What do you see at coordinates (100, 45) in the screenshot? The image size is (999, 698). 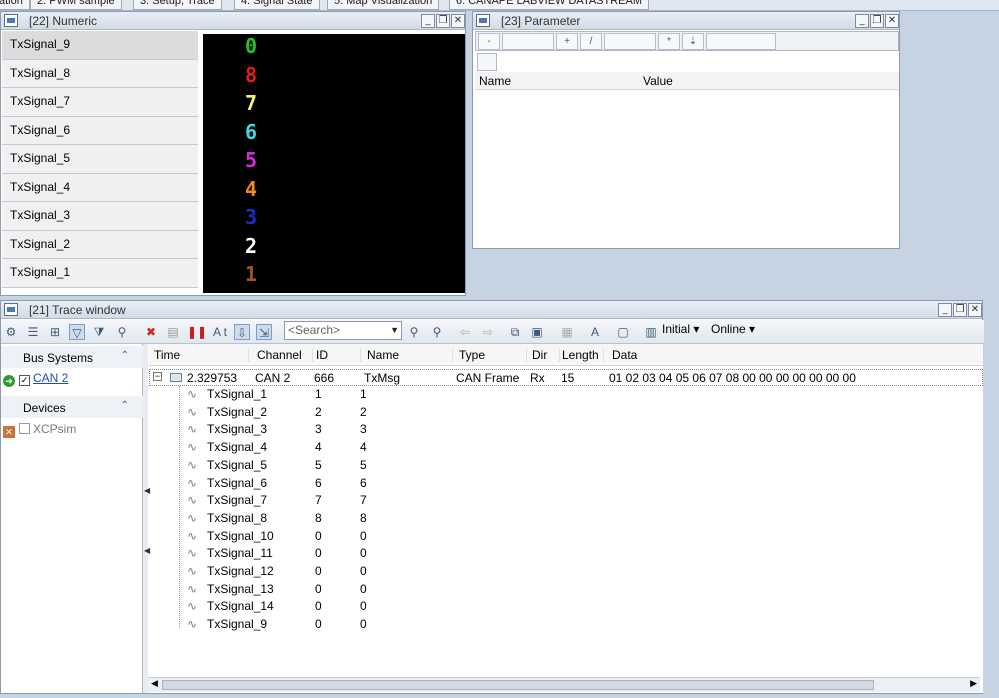 I see `numeric-row: TxSignal_9` at bounding box center [100, 45].